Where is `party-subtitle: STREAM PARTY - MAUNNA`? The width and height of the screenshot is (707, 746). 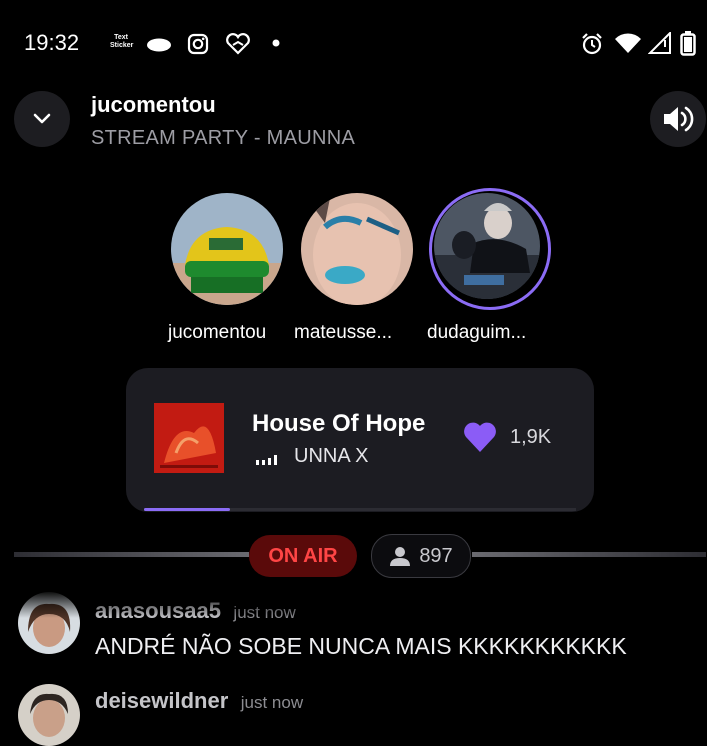 party-subtitle: STREAM PARTY - MAUNNA is located at coordinates (223, 138).